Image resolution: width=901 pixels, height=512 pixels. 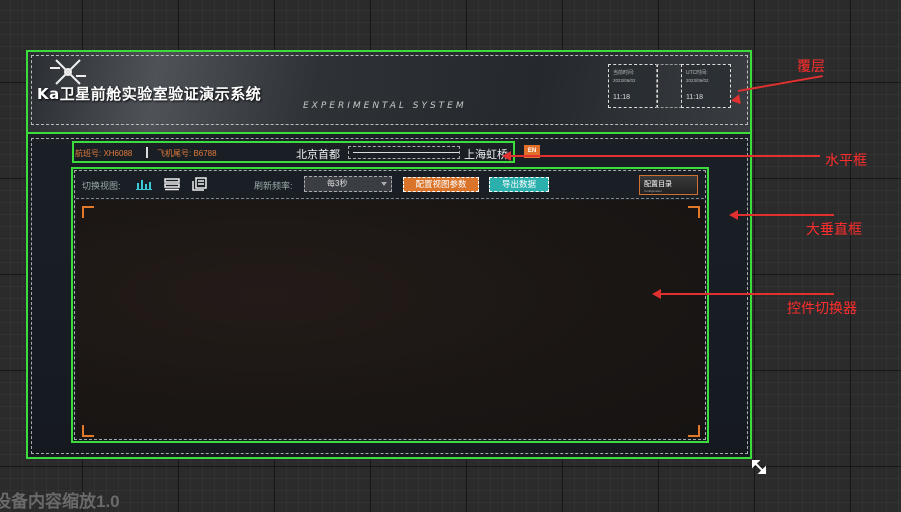 What do you see at coordinates (786, 215) in the screenshot?
I see `annotation-arrow-vertical` at bounding box center [786, 215].